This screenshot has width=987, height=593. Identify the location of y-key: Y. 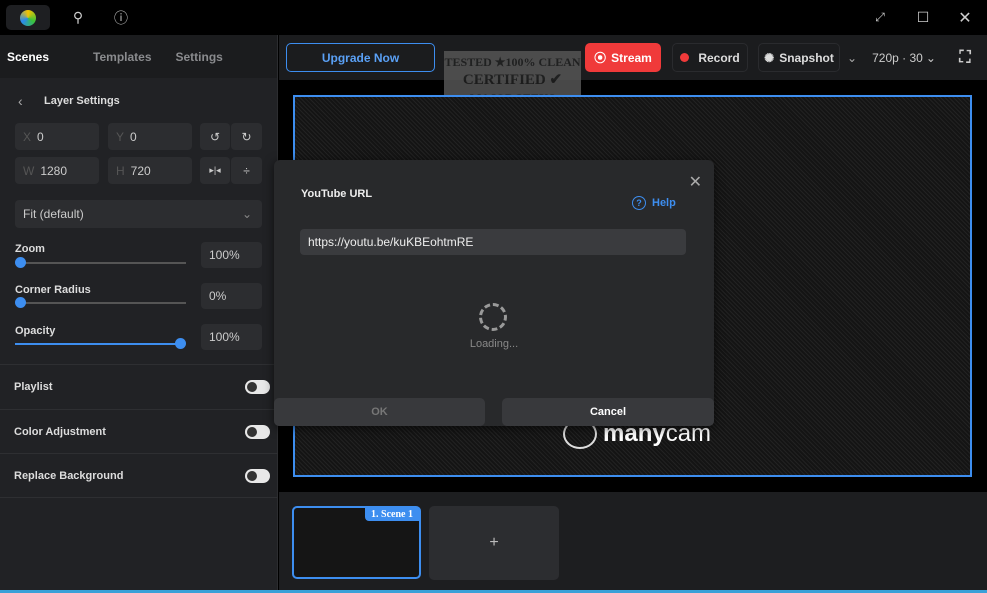
(120, 136).